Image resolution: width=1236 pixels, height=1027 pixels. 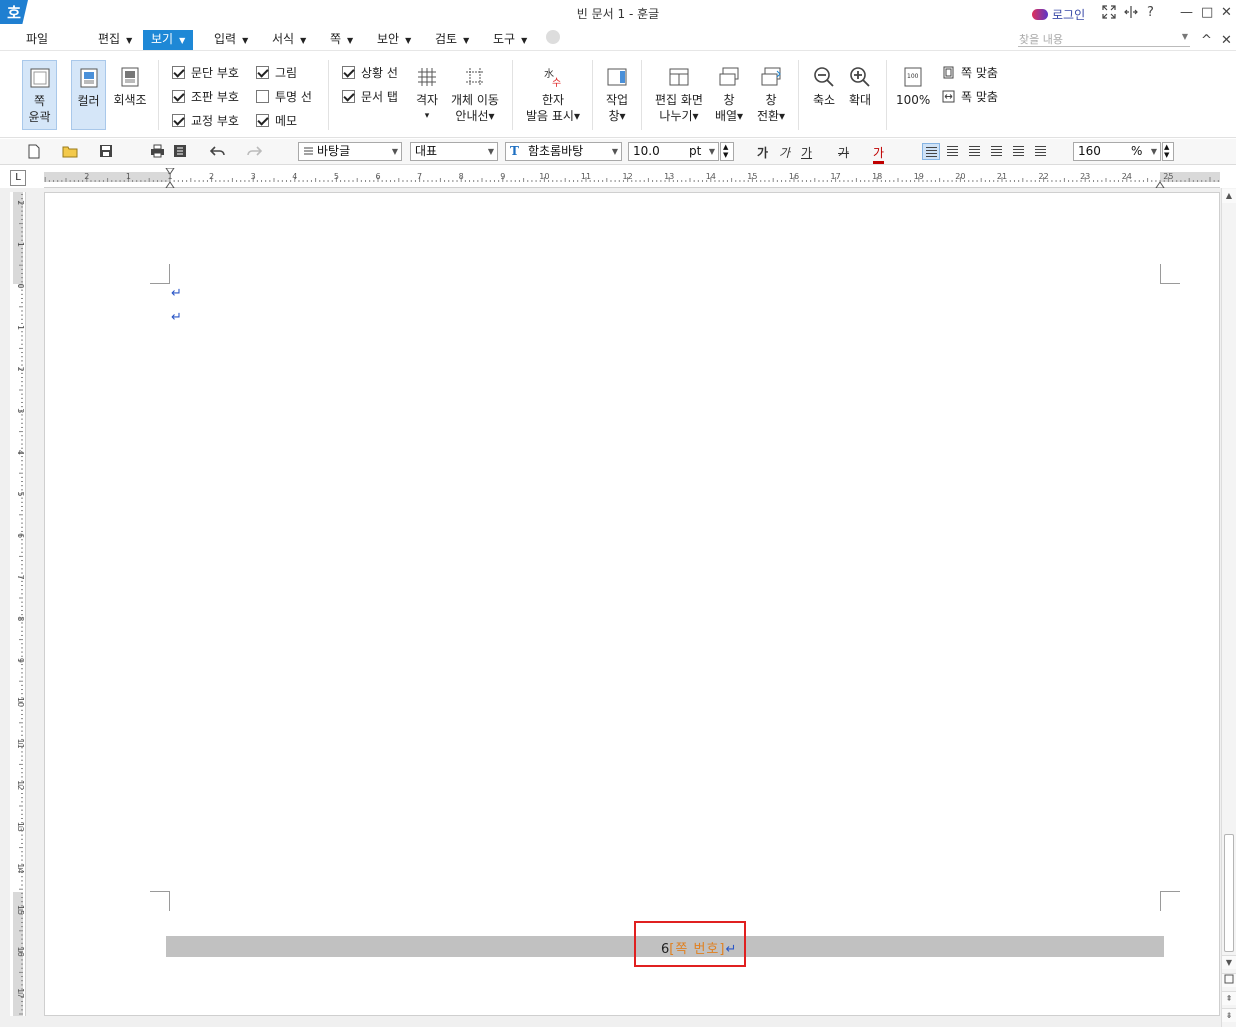 What do you see at coordinates (1019, 151) in the screenshot?
I see `align-distribute-button` at bounding box center [1019, 151].